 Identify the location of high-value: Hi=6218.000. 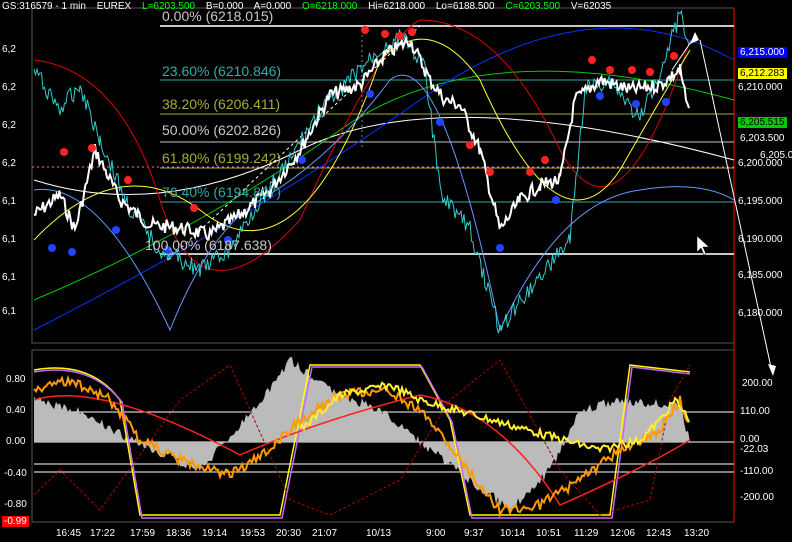
(397, 6).